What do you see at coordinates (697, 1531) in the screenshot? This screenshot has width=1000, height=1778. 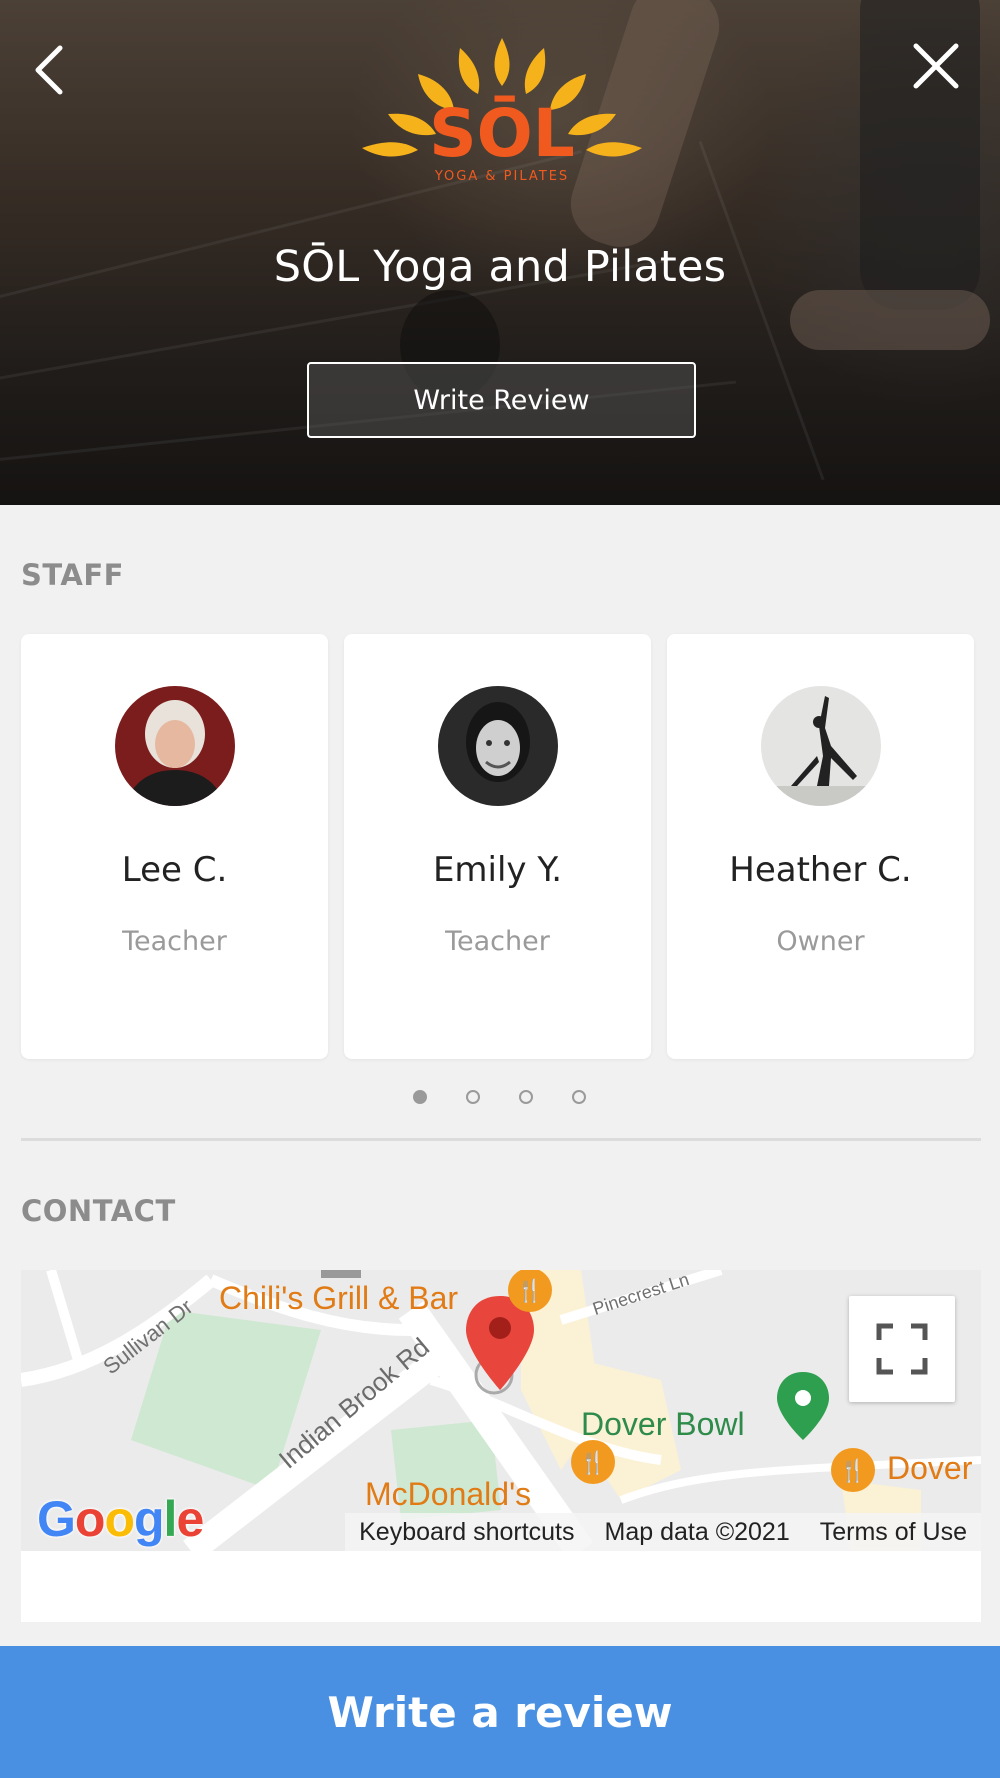 I see `map-data-text: Map data ©2021` at bounding box center [697, 1531].